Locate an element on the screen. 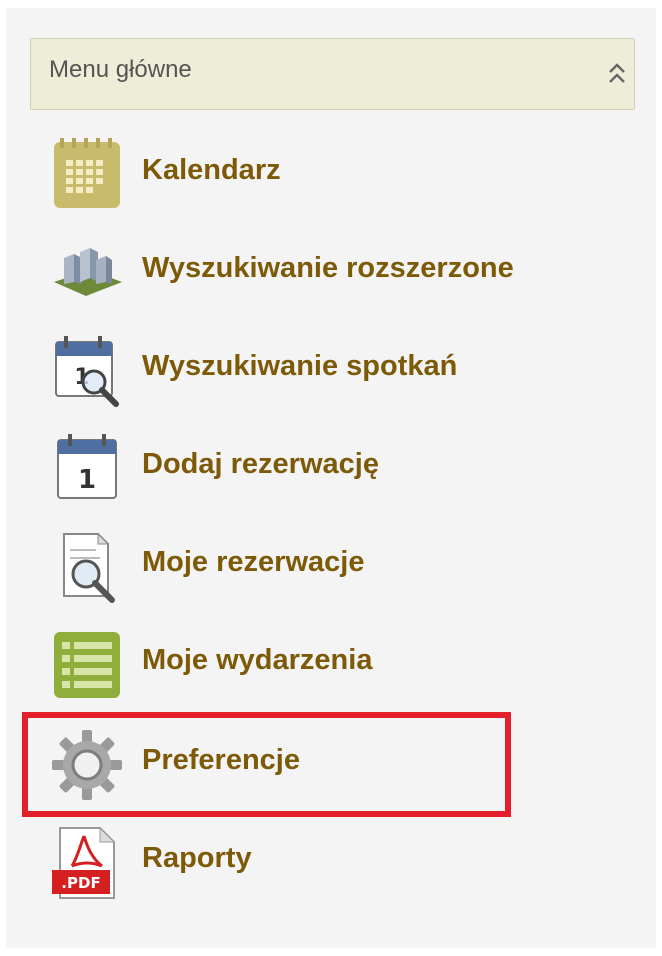 The image size is (662, 956). menu-item-moje-rezerwacje: Moje rezerwacje is located at coordinates (314, 565).